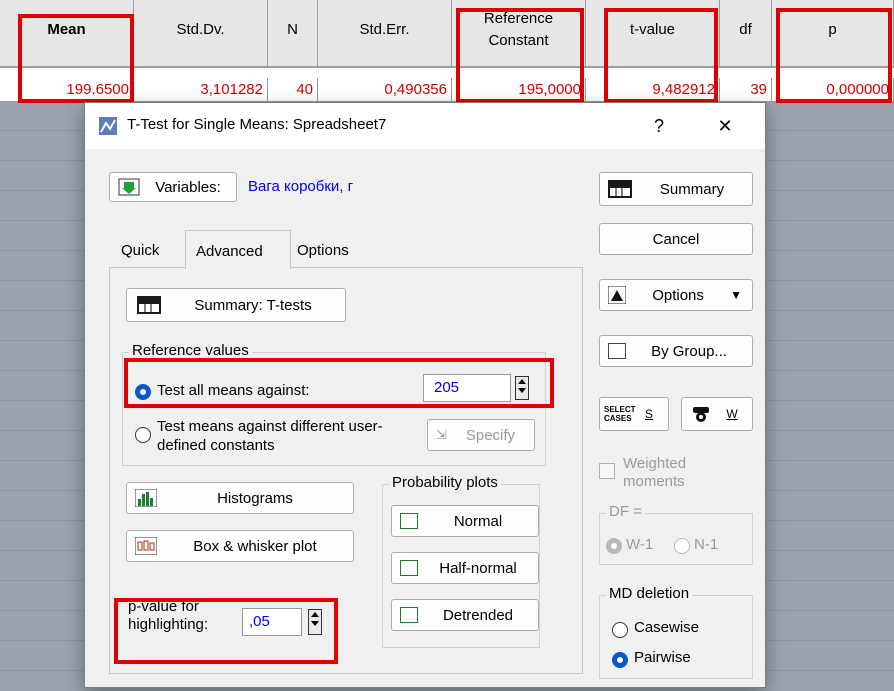 This screenshot has height=691, width=894. What do you see at coordinates (146, 546) in the screenshot?
I see `boxplot-icon` at bounding box center [146, 546].